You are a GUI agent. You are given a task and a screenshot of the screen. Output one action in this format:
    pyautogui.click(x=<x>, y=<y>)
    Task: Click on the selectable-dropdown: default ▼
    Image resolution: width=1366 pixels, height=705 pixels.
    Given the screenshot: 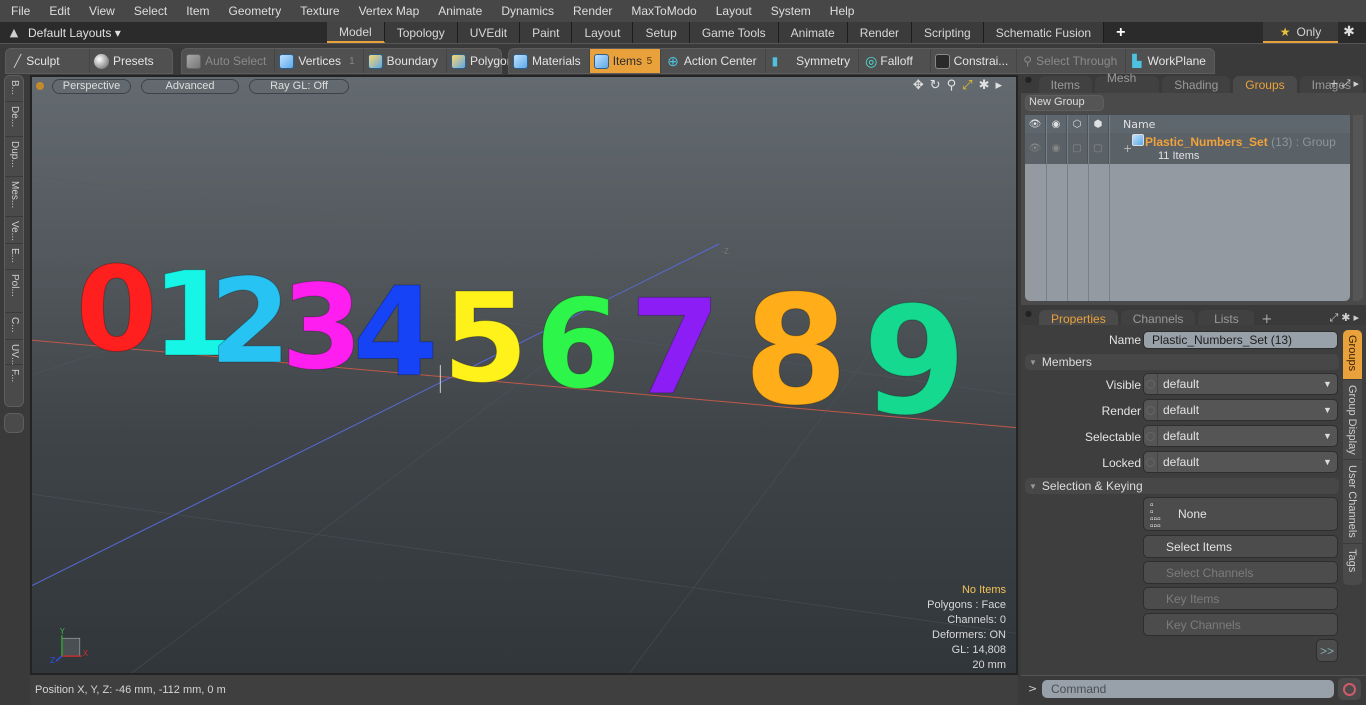 What is the action you would take?
    pyautogui.click(x=1240, y=436)
    